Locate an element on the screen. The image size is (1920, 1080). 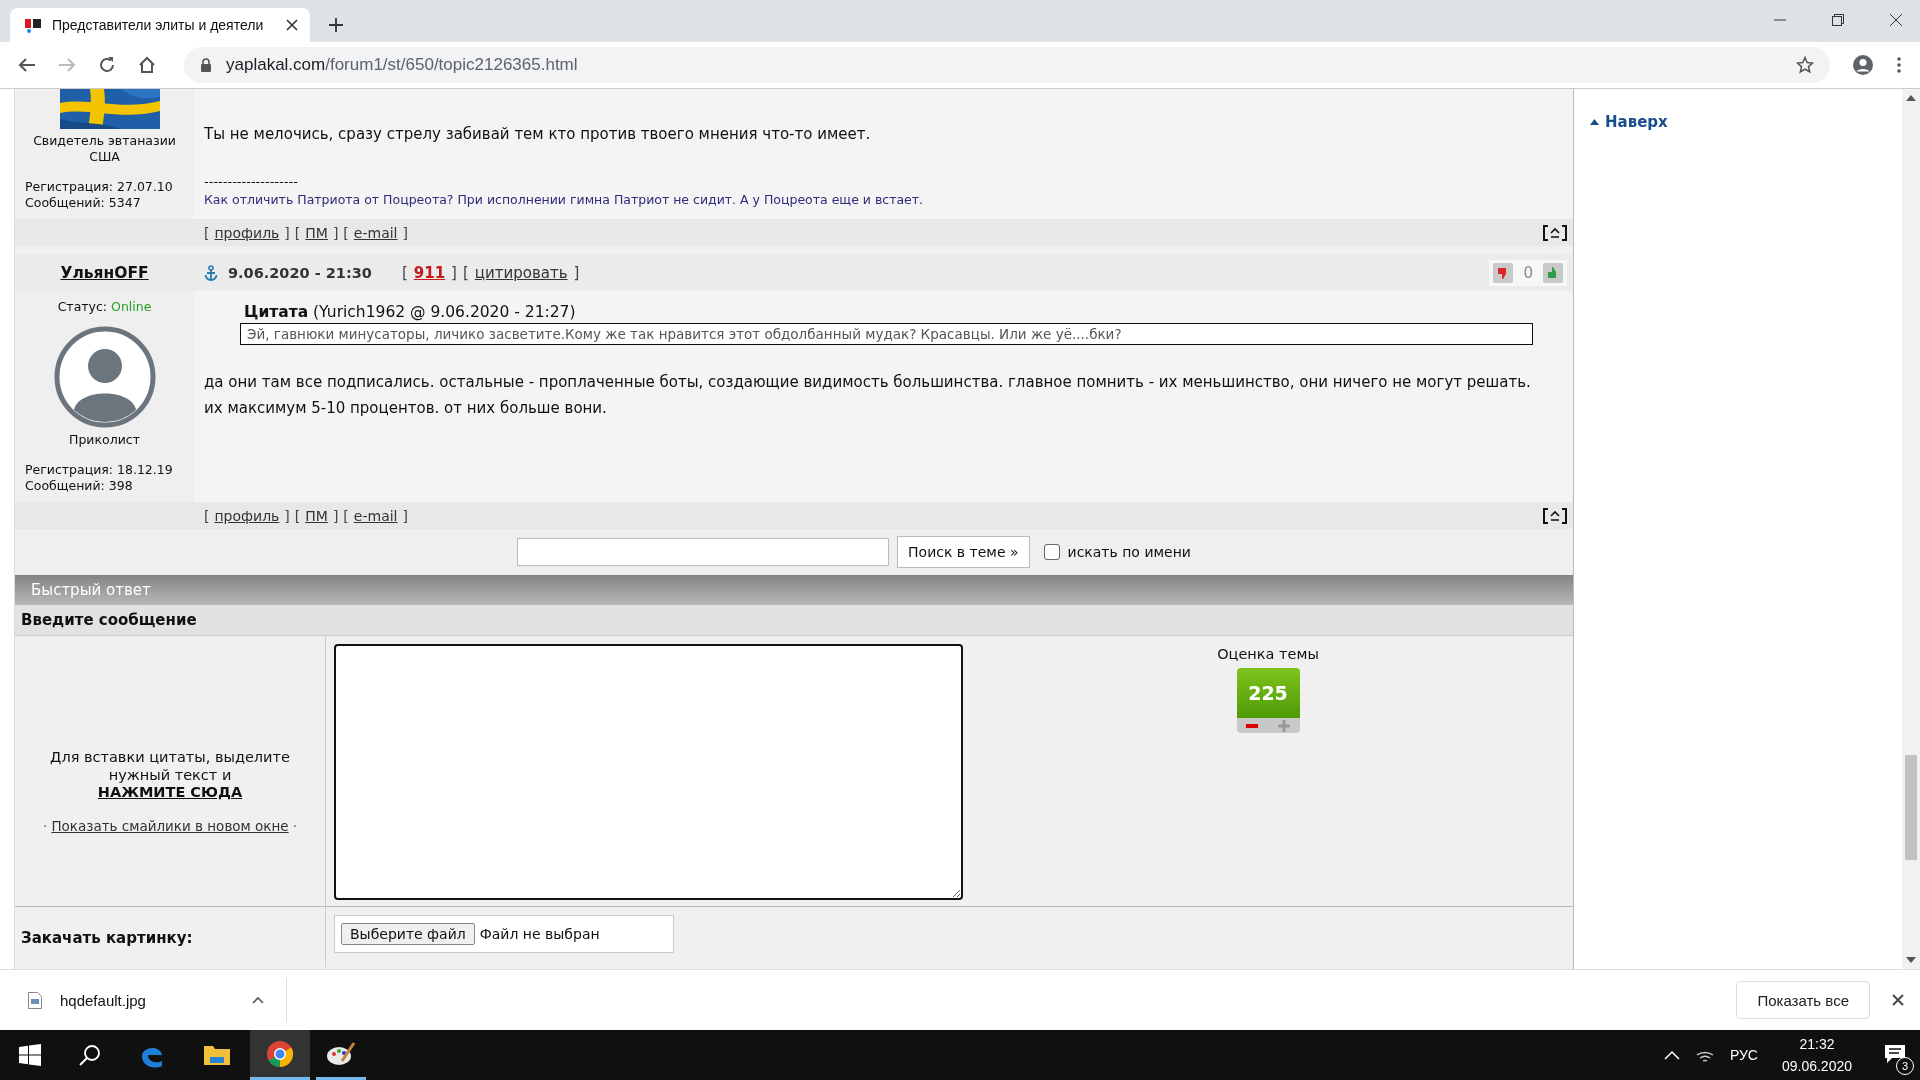
new-tab-icon is located at coordinates (336, 25).